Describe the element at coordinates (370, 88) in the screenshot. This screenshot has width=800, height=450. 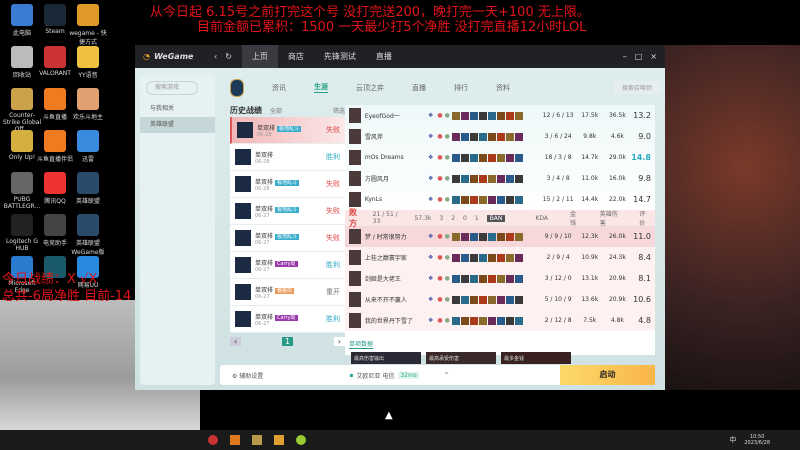
I see `nav-tft: 云顶之弈` at that location.